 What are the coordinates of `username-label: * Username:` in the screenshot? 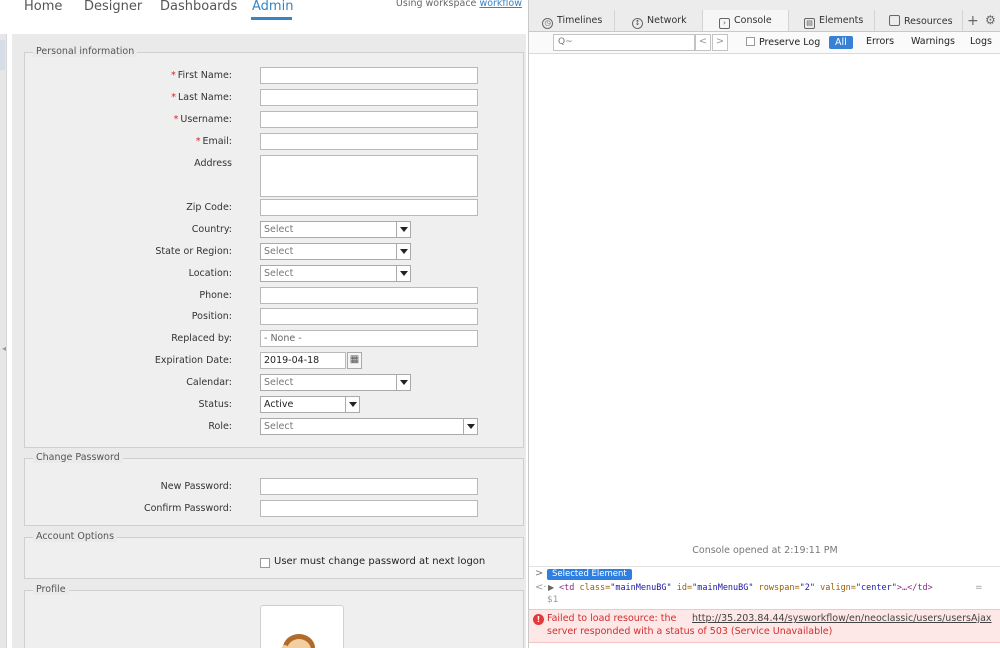 It's located at (203, 119).